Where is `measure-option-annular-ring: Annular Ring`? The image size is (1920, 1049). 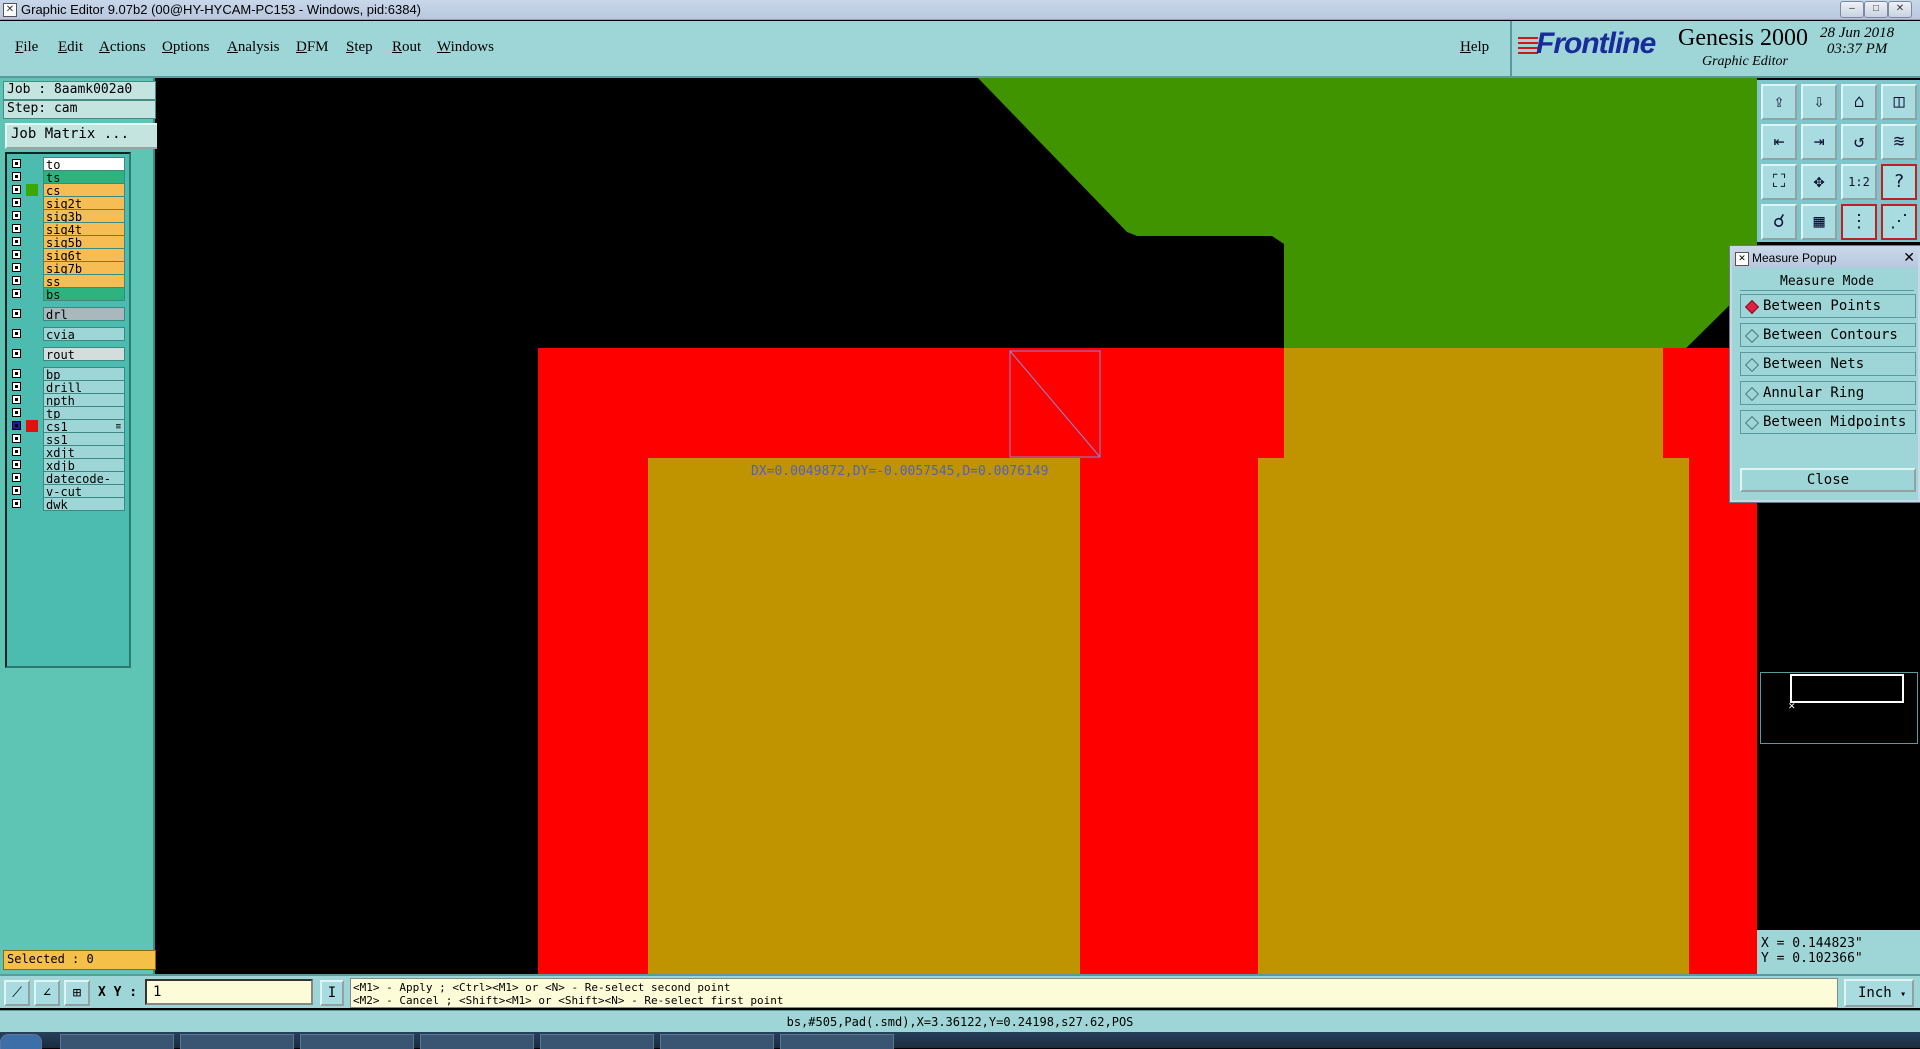 measure-option-annular-ring: Annular Ring is located at coordinates (1828, 393).